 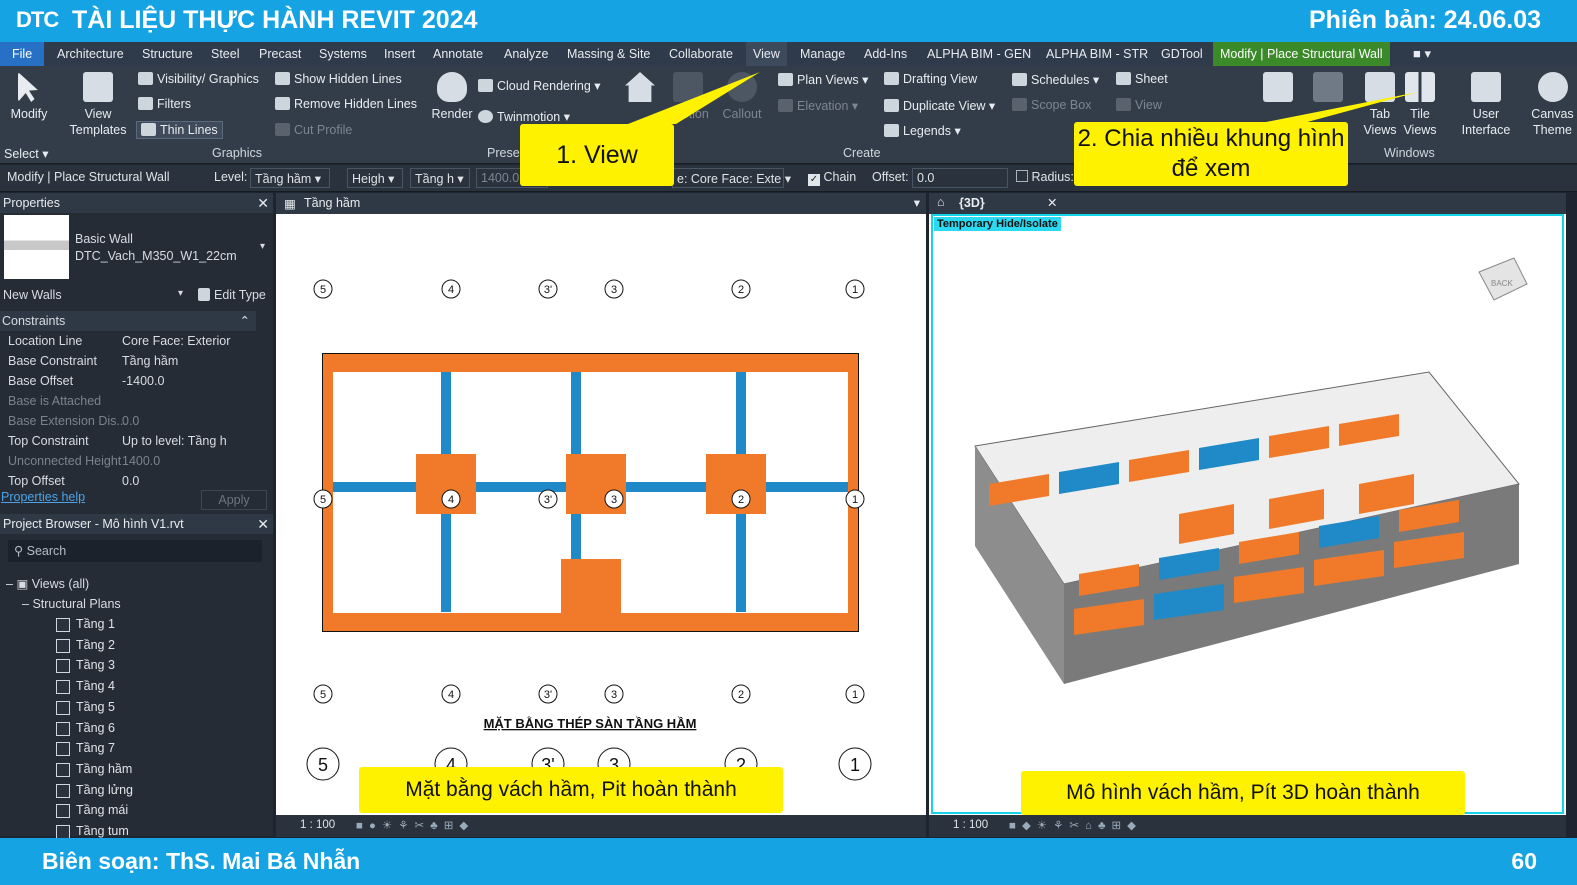 What do you see at coordinates (198, 79) in the screenshot?
I see `visibility-graphics-button: Visibility/ Graphics` at bounding box center [198, 79].